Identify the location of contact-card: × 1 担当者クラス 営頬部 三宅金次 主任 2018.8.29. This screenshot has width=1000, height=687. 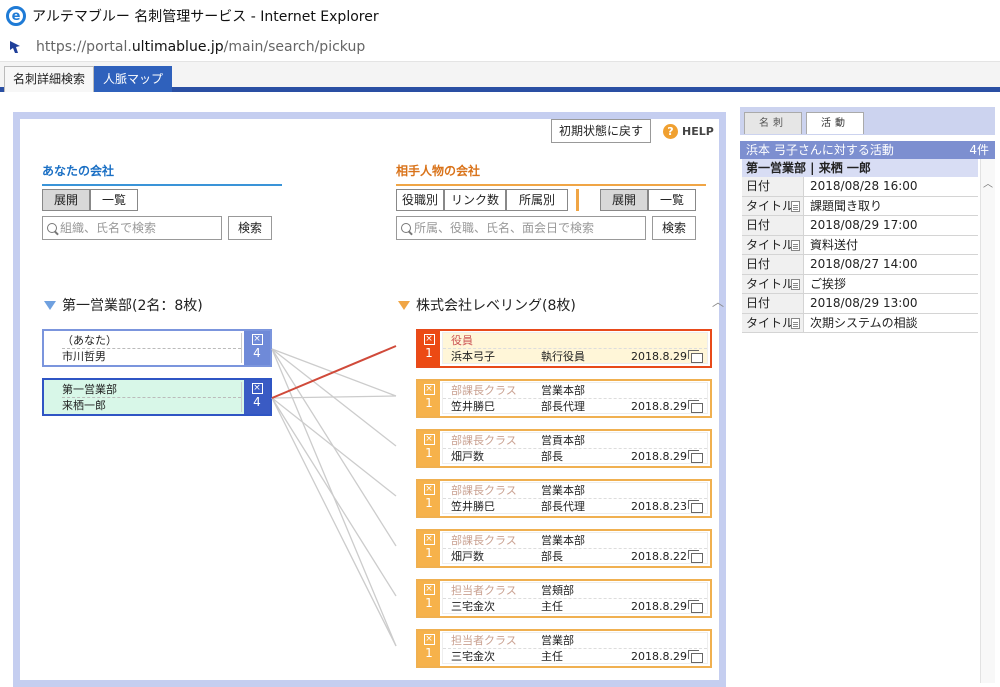
(564, 598).